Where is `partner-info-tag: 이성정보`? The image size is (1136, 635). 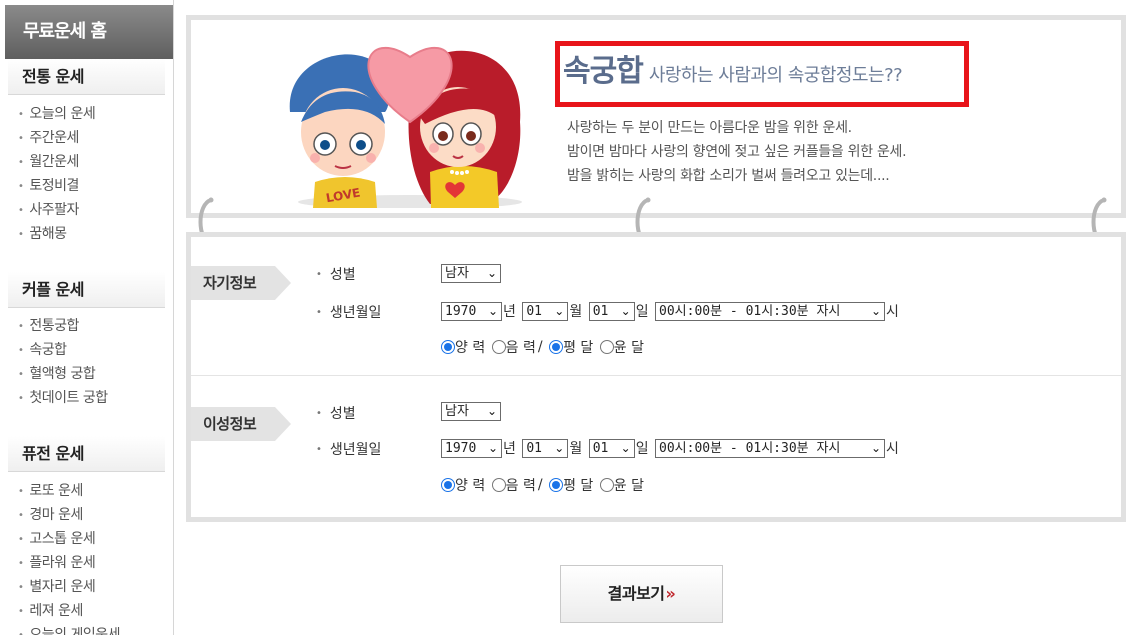 partner-info-tag: 이성정보 is located at coordinates (241, 424).